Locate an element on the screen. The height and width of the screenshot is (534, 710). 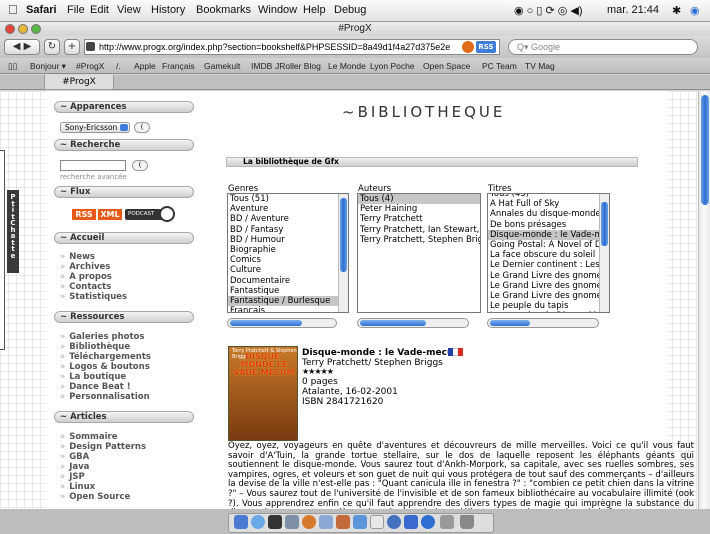
genres-option: Documentaire is located at coordinates (288, 281).